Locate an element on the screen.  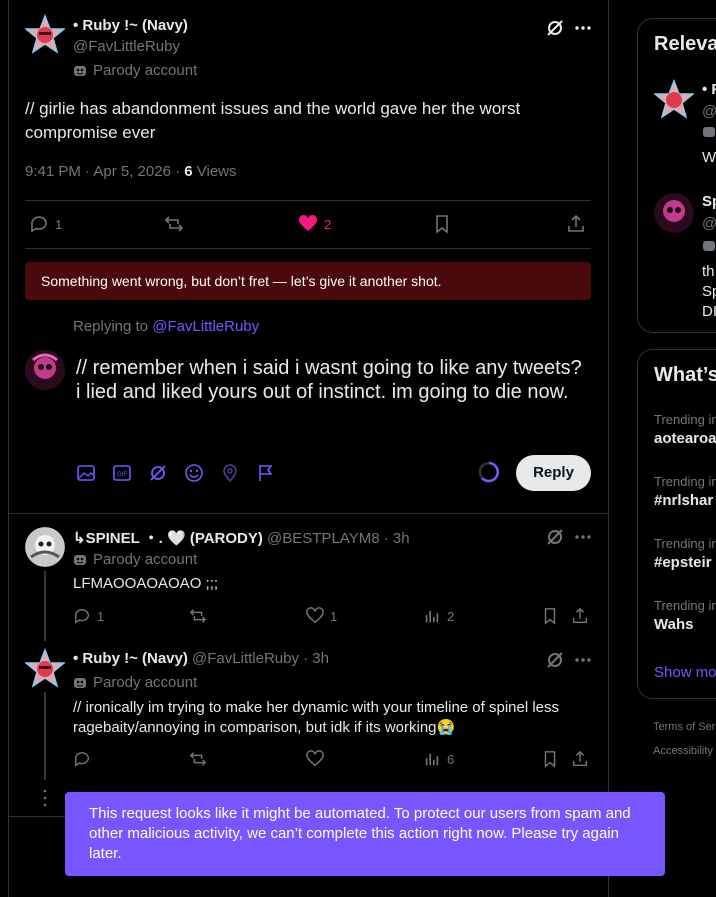
views-action: 2 is located at coordinates (438, 616).